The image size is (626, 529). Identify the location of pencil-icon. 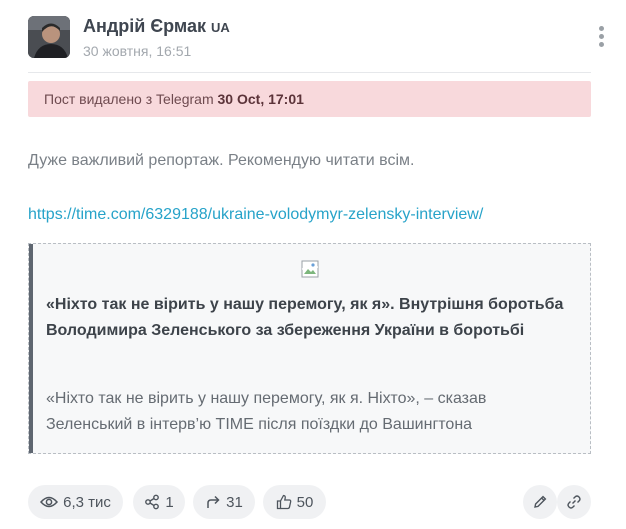
(540, 501).